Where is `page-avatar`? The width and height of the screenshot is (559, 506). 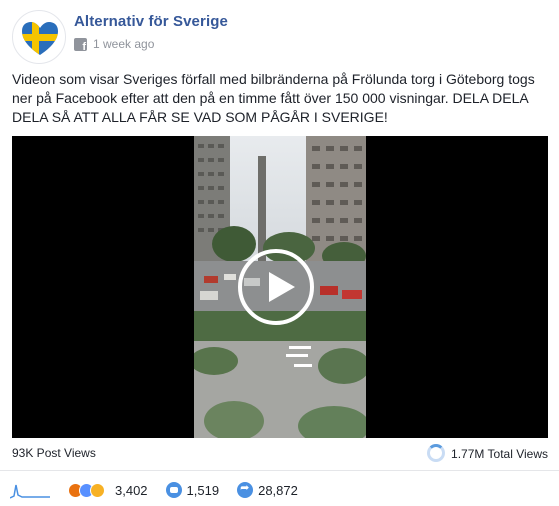
page-avatar is located at coordinates (39, 37).